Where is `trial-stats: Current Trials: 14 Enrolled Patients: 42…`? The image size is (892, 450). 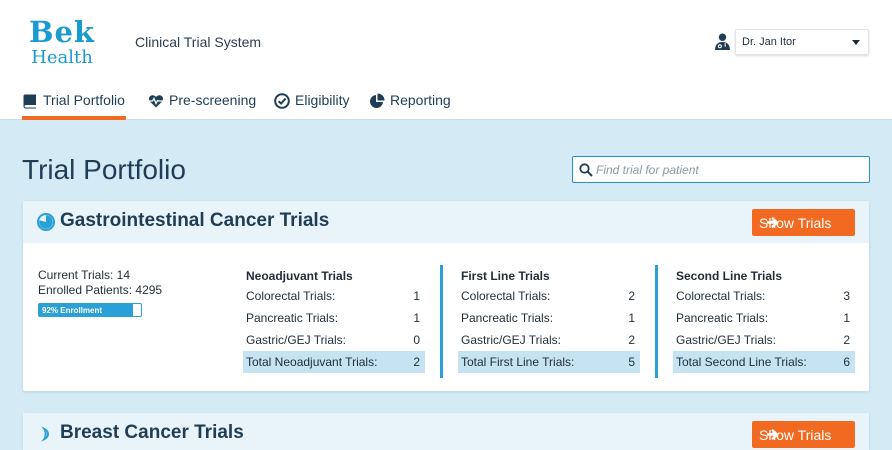 trial-stats: Current Trials: 14 Enrolled Patients: 42… is located at coordinates (100, 283).